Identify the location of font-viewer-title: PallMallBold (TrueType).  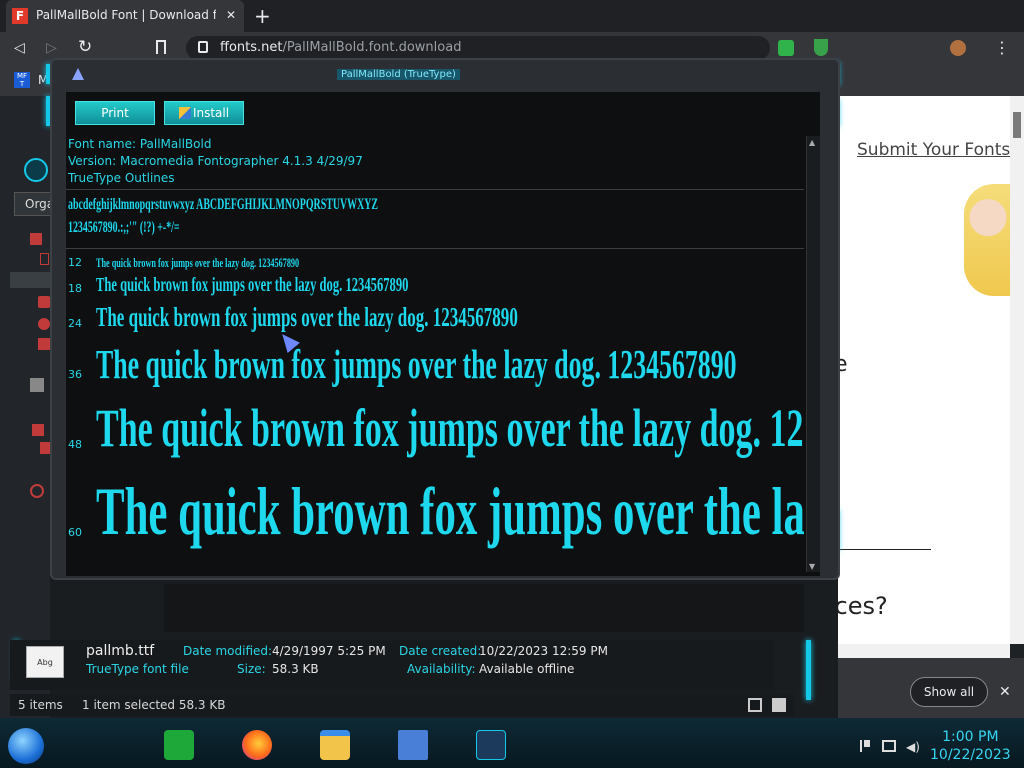
(398, 74).